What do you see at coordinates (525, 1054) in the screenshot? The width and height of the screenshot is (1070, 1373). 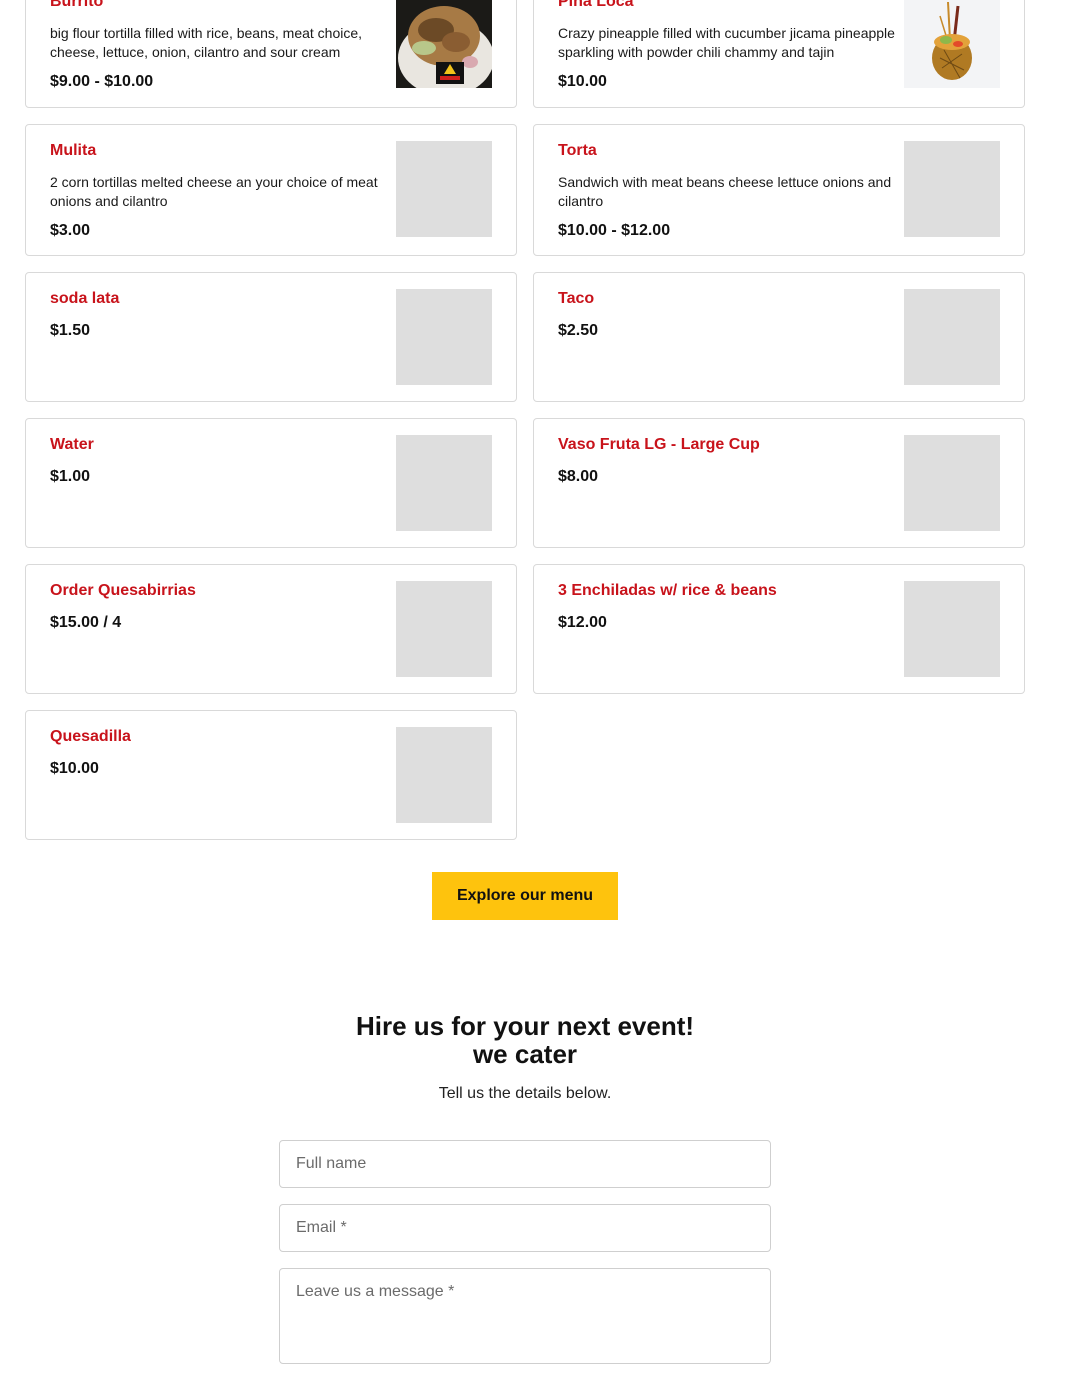 I see `catering-title-line2: we cater` at bounding box center [525, 1054].